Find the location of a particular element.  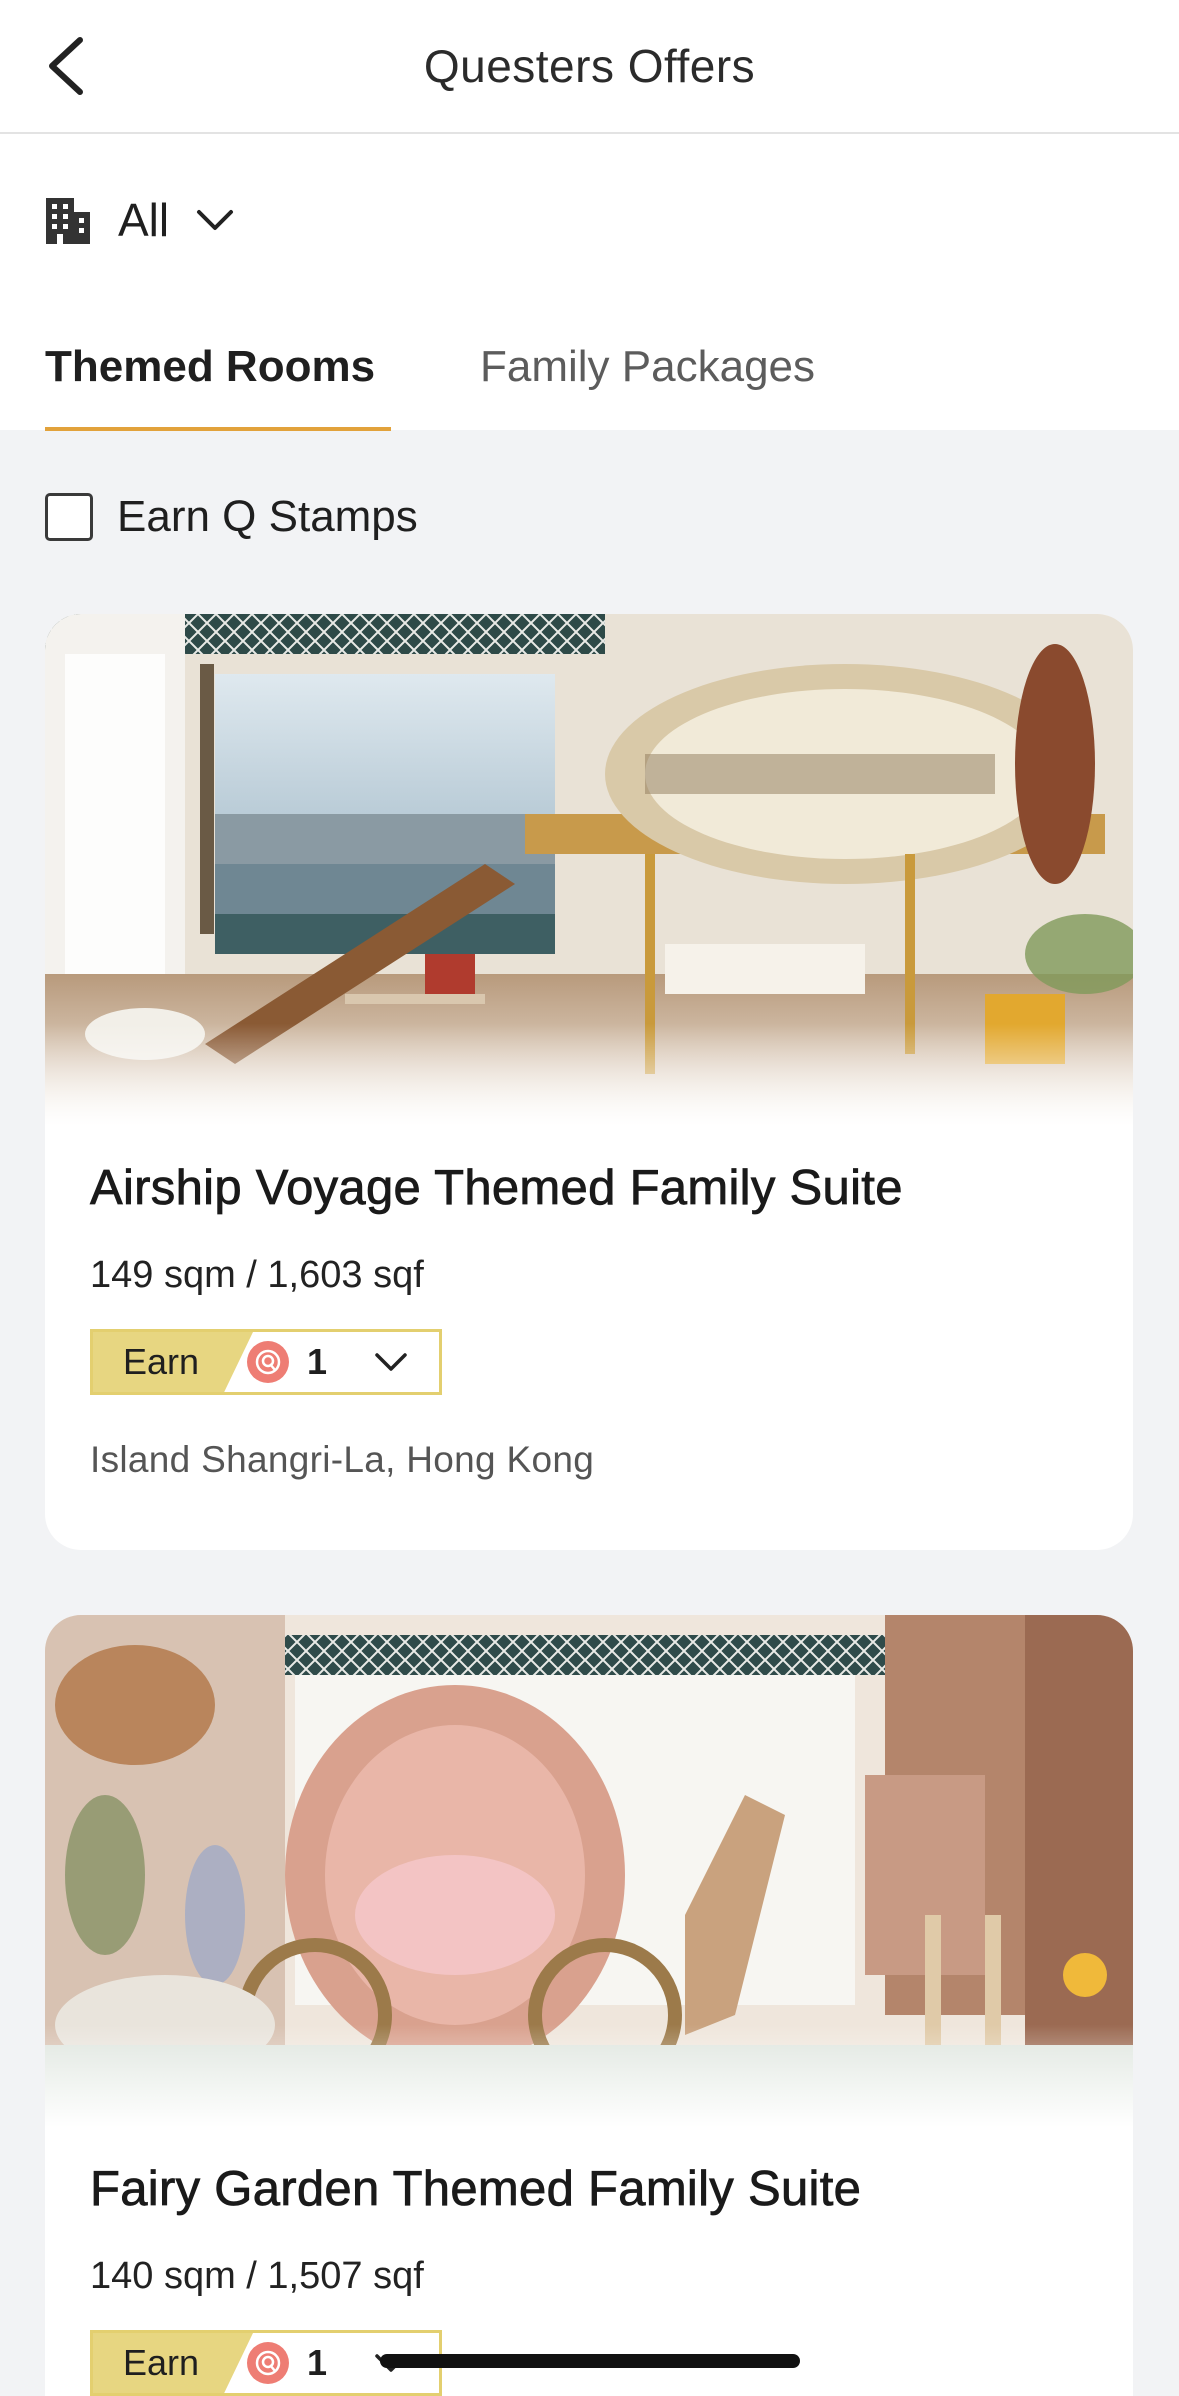

top-nav-bar: Questers Offers is located at coordinates (589, 67).